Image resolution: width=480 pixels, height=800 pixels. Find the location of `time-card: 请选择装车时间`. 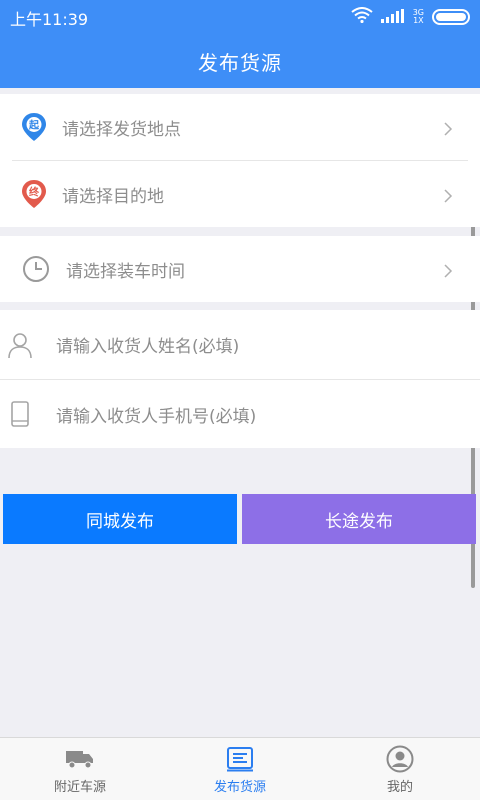

time-card: 请选择装车时间 is located at coordinates (240, 269).